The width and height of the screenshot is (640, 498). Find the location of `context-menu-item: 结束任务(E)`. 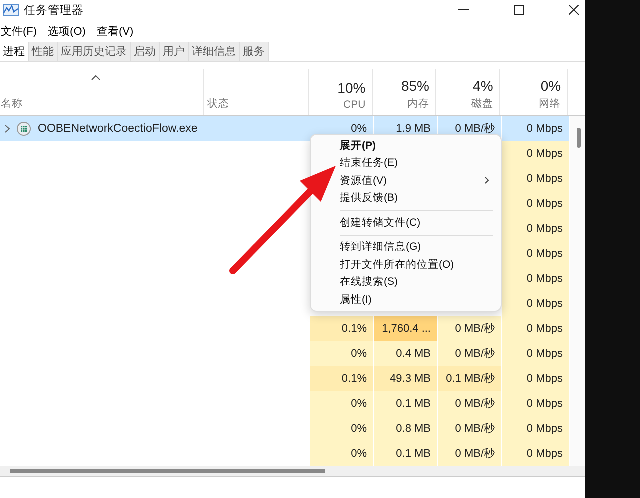

context-menu-item: 结束任务(E) is located at coordinates (420, 163).